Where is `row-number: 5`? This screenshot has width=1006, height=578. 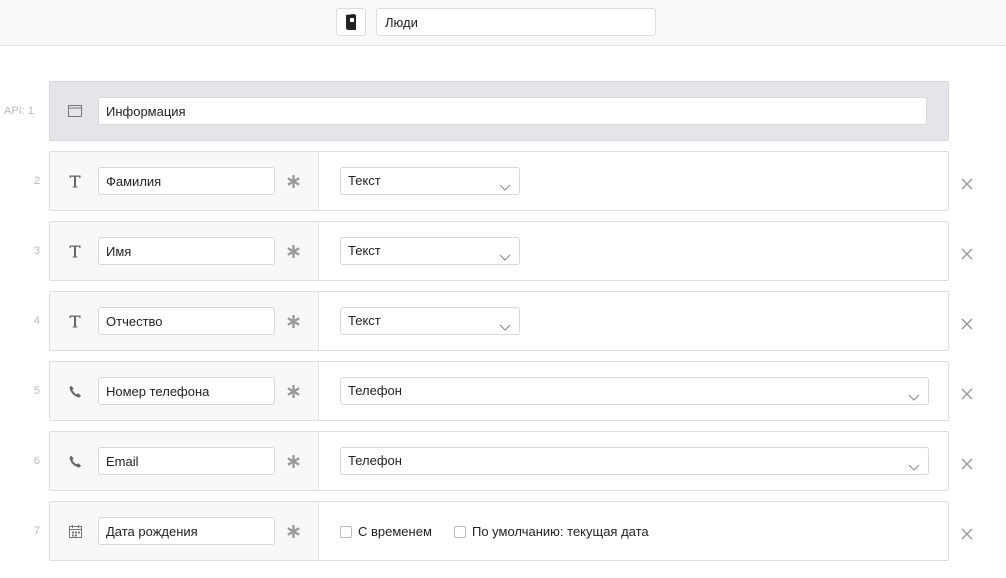
row-number: 5 is located at coordinates (36, 391).